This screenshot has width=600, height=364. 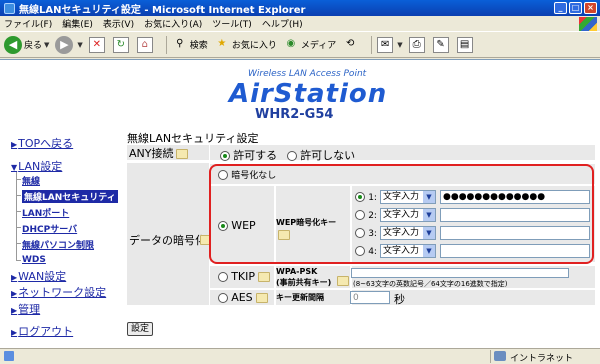 I want to click on psk-input, so click(x=460, y=273).